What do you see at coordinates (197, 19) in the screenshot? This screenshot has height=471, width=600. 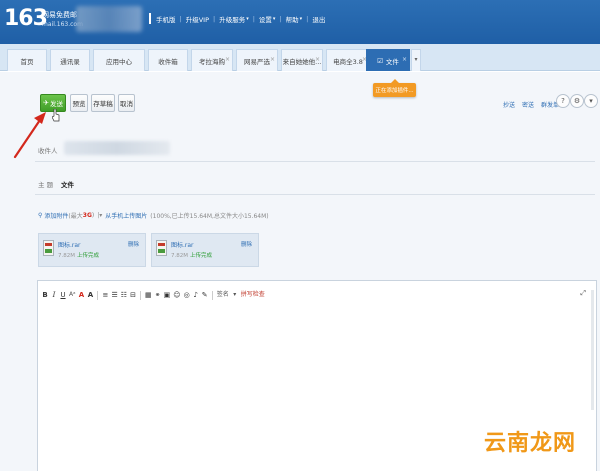 I see `header-link: 升级VIP` at bounding box center [197, 19].